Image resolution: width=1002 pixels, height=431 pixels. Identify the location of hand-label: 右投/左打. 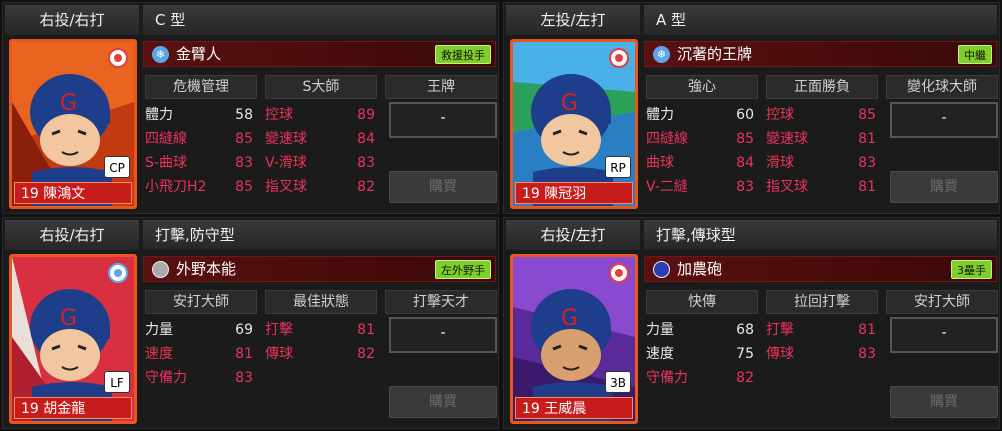
(573, 235).